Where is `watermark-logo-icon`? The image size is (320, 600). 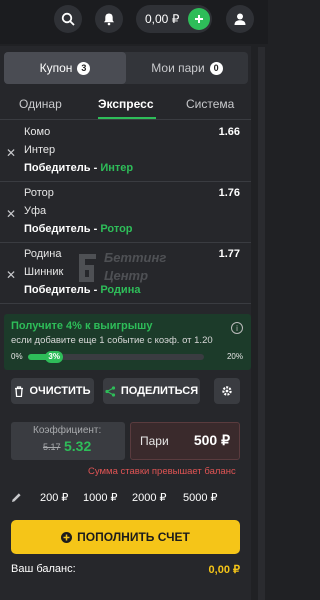
watermark-logo-icon is located at coordinates (87, 268).